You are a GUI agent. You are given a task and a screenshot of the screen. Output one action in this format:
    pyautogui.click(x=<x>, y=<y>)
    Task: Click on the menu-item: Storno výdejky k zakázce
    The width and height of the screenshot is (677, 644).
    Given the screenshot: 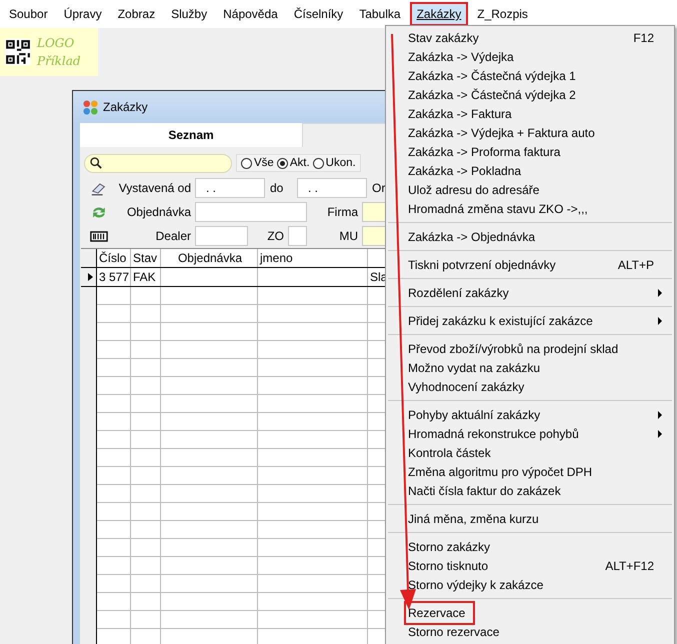 What is the action you would take?
    pyautogui.click(x=530, y=584)
    